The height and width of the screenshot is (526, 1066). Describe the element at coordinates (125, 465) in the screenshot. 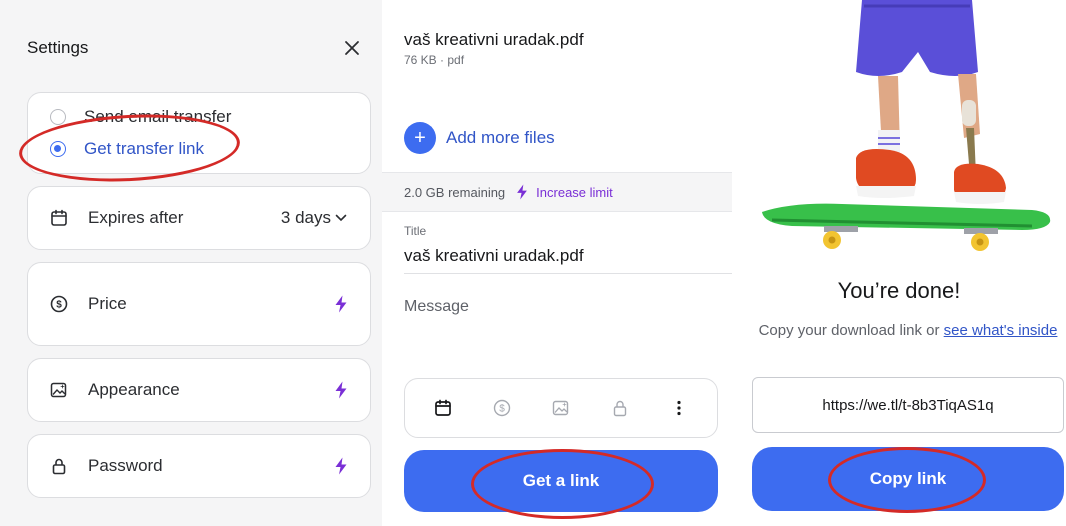

I see `password-label: Password` at that location.